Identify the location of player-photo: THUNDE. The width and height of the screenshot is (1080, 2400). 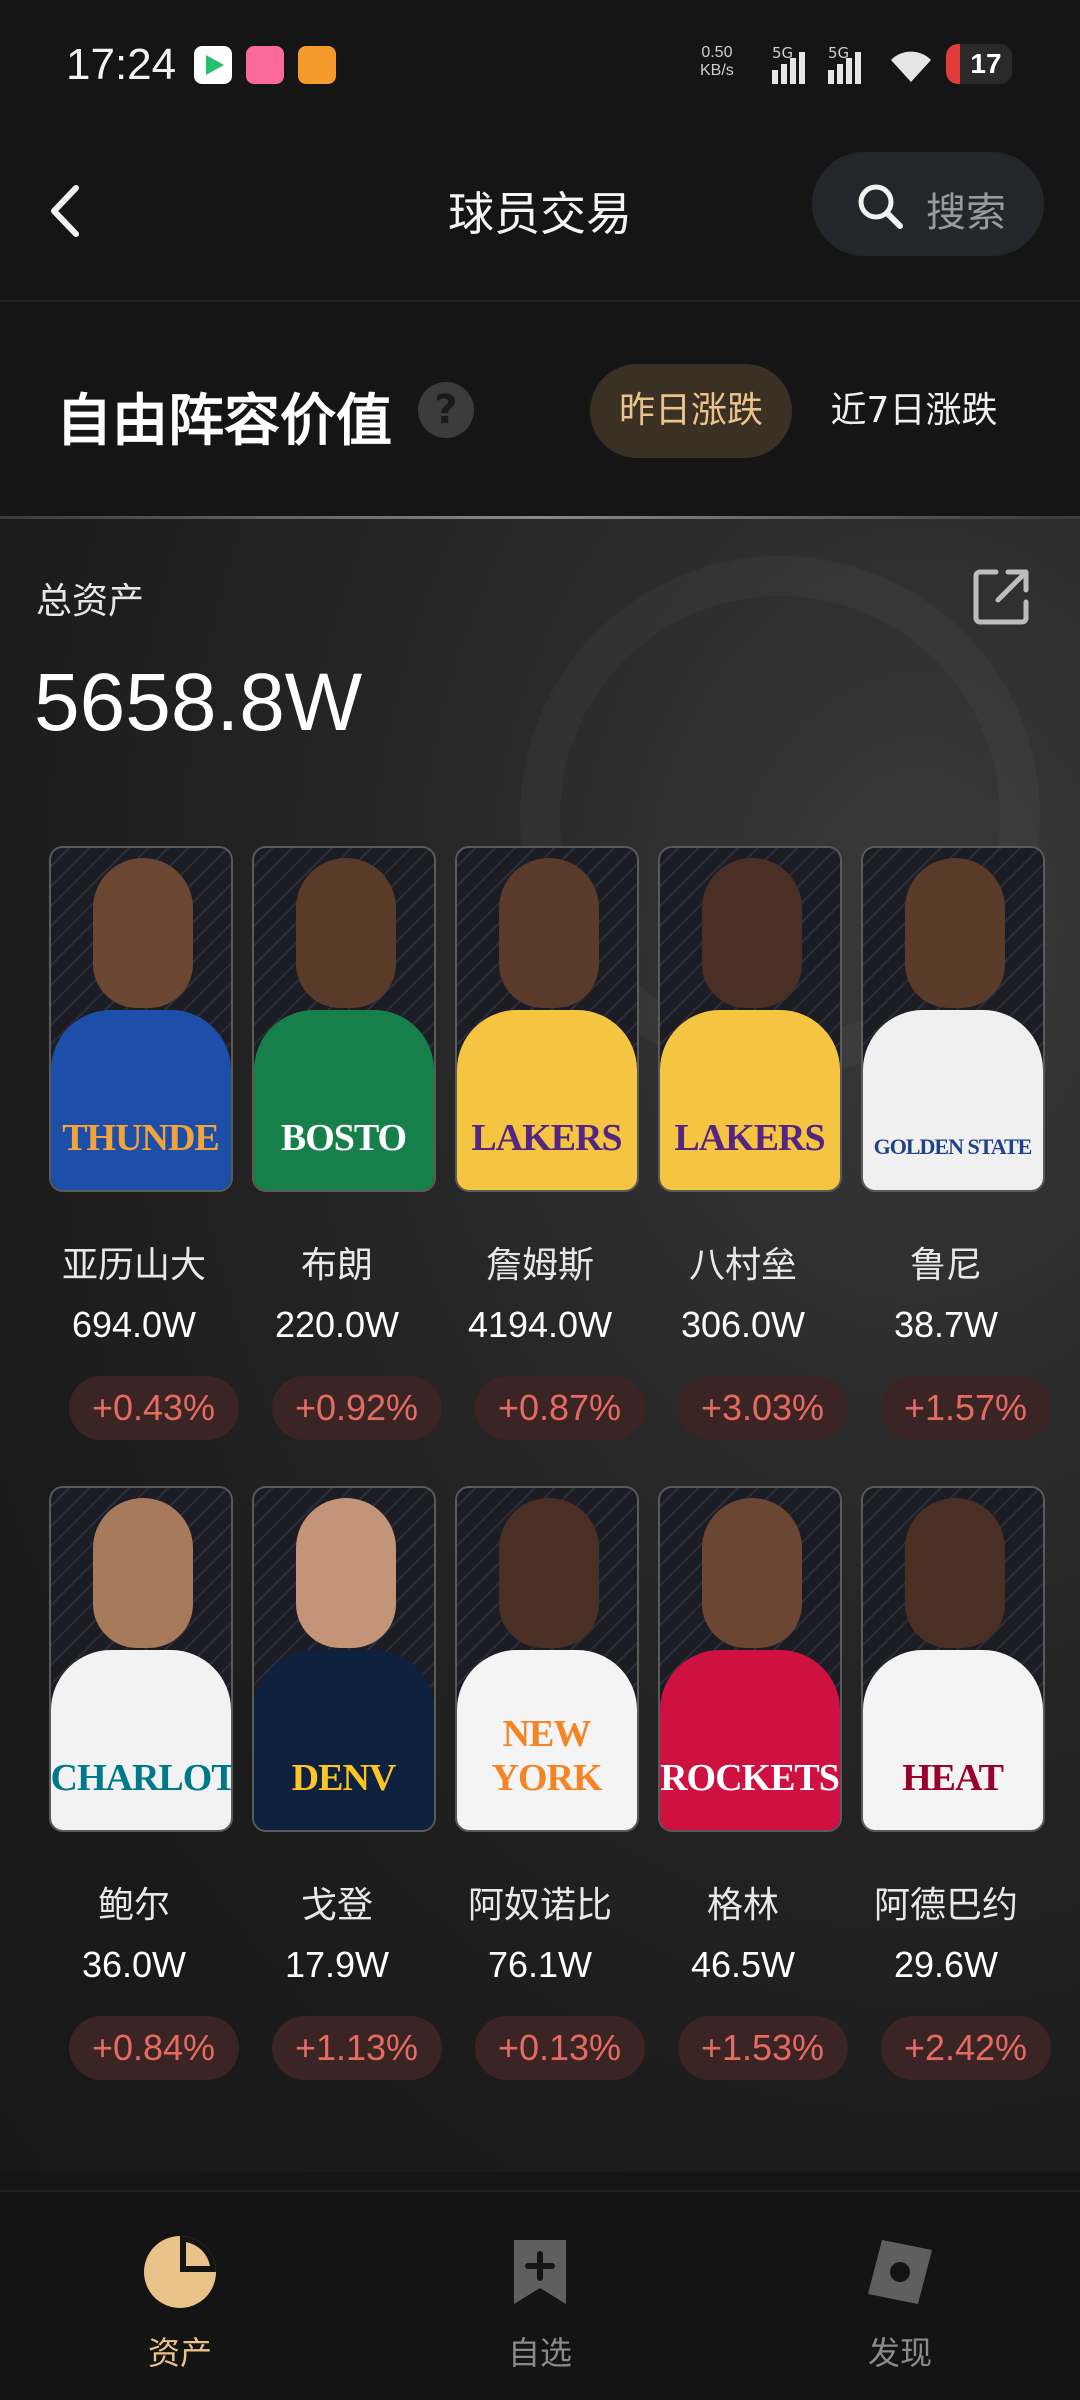
(140, 1019).